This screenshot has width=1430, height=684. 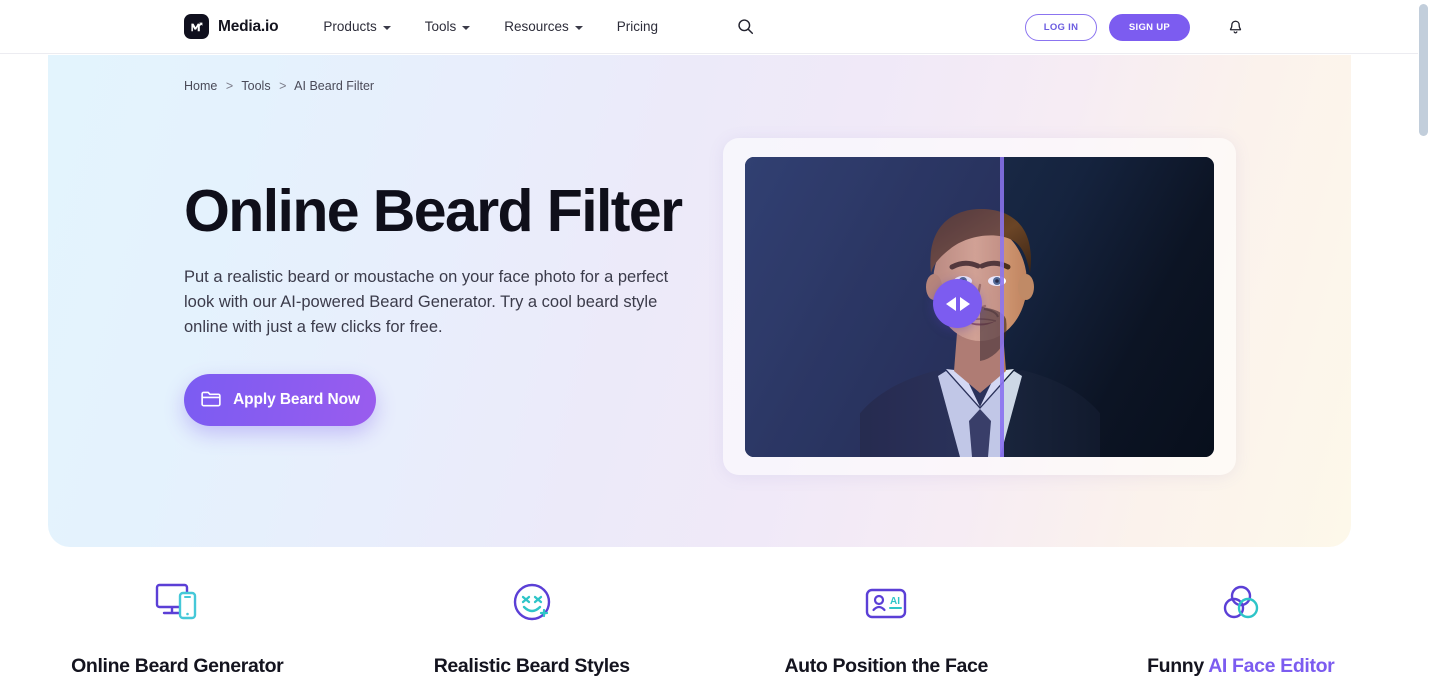 What do you see at coordinates (1423, 70) in the screenshot?
I see `scrollbar-thumb` at bounding box center [1423, 70].